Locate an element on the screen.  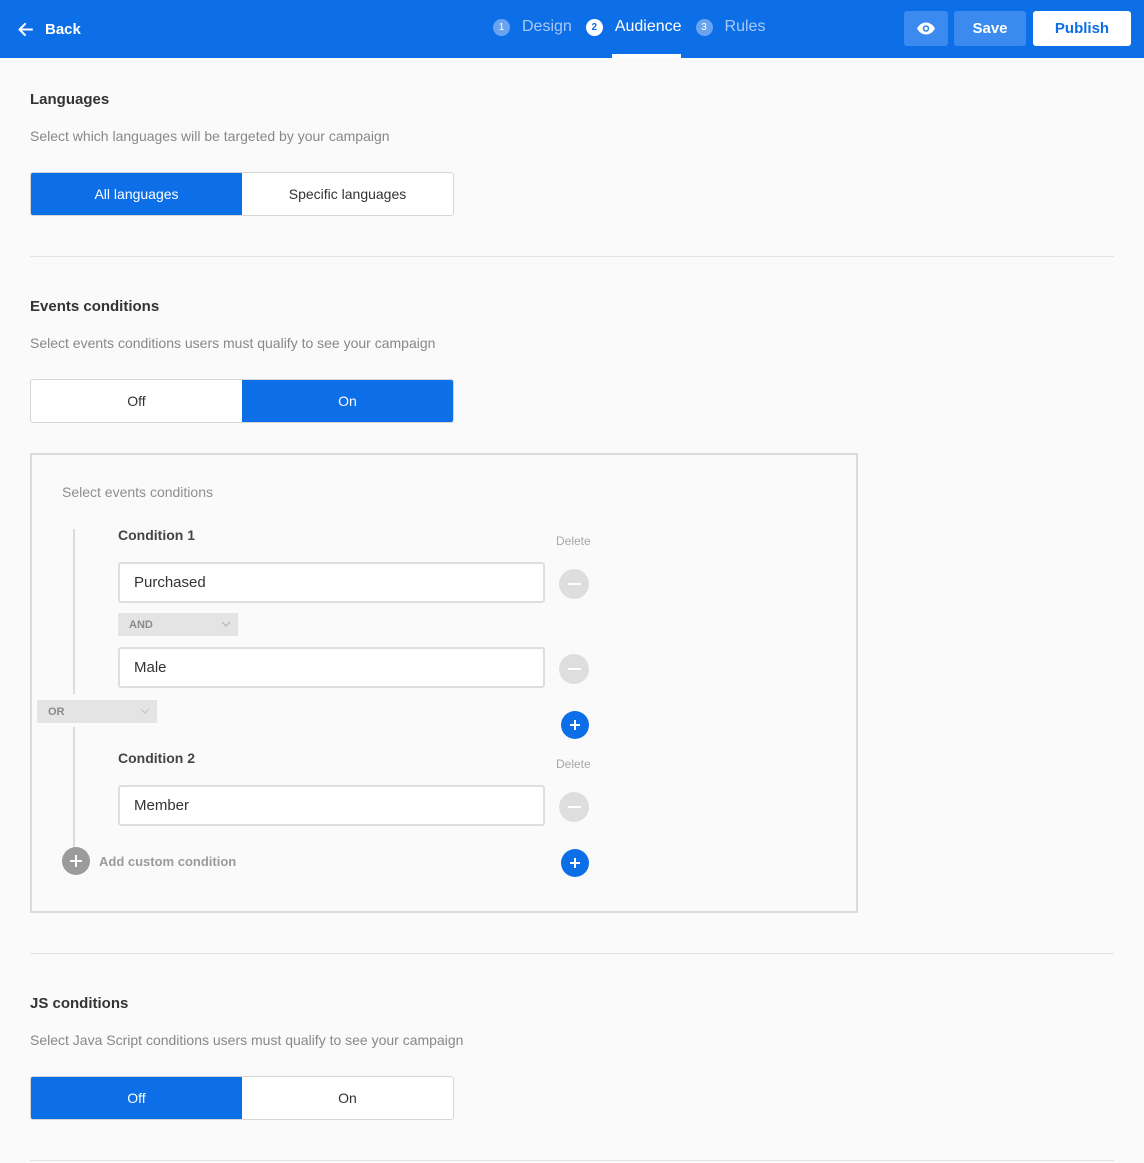
save-button: Save is located at coordinates (990, 28).